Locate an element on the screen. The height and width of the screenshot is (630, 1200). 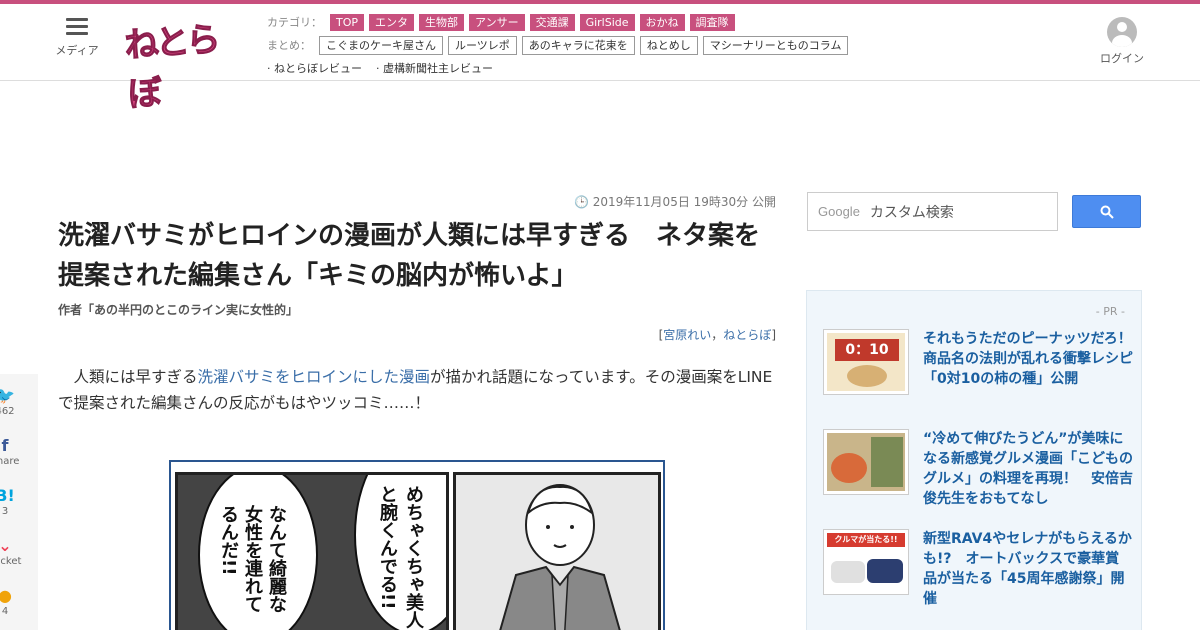
facebook-icon: f is located at coordinates (5, 445).